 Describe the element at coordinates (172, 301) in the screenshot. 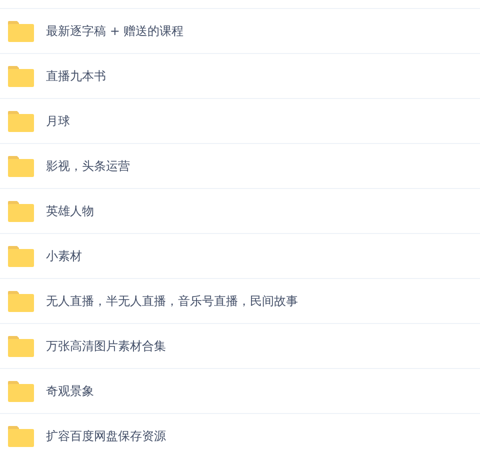

I see `folder-name: 无人直播，半无人直播，音乐号直播，民间故事` at that location.